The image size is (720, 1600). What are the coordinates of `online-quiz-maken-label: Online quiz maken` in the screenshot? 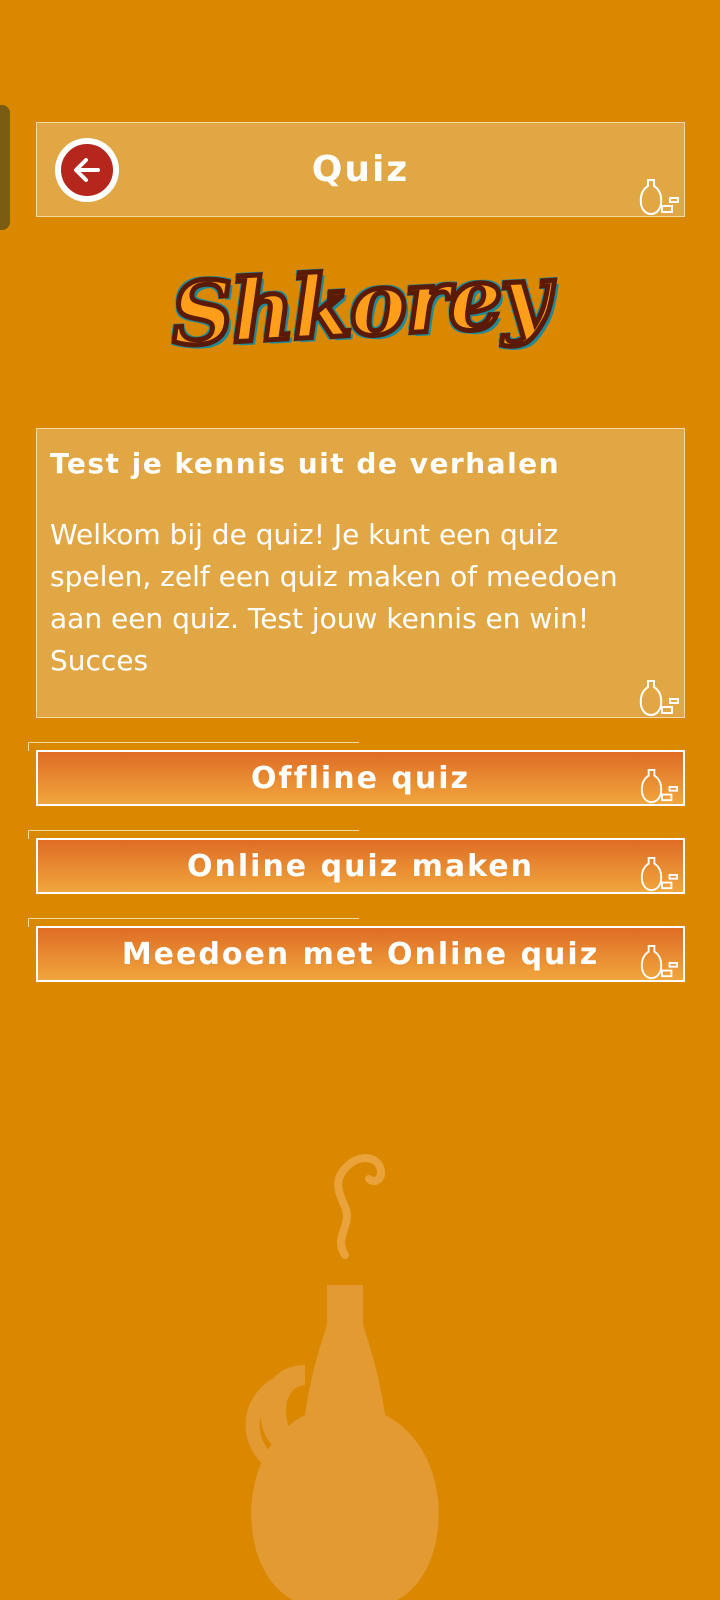 It's located at (360, 866).